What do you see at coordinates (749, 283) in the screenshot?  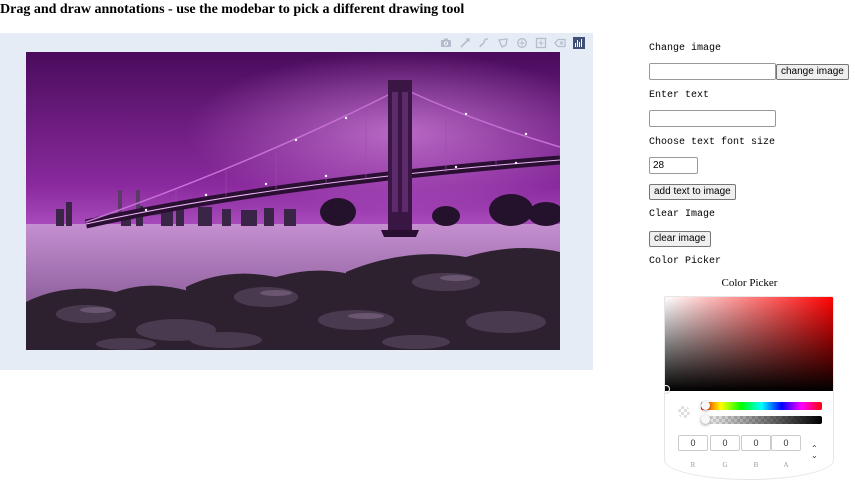 I see `color-picker-title: Color Picker` at bounding box center [749, 283].